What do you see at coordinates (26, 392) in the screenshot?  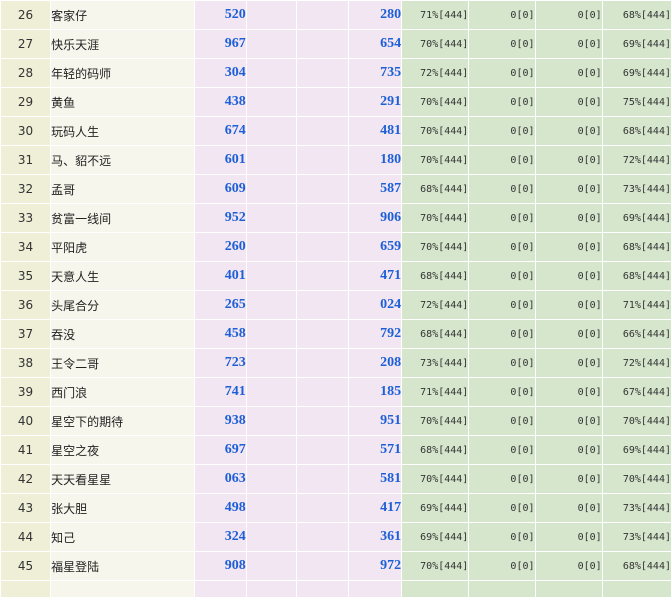 I see `rank-cell: 39` at bounding box center [26, 392].